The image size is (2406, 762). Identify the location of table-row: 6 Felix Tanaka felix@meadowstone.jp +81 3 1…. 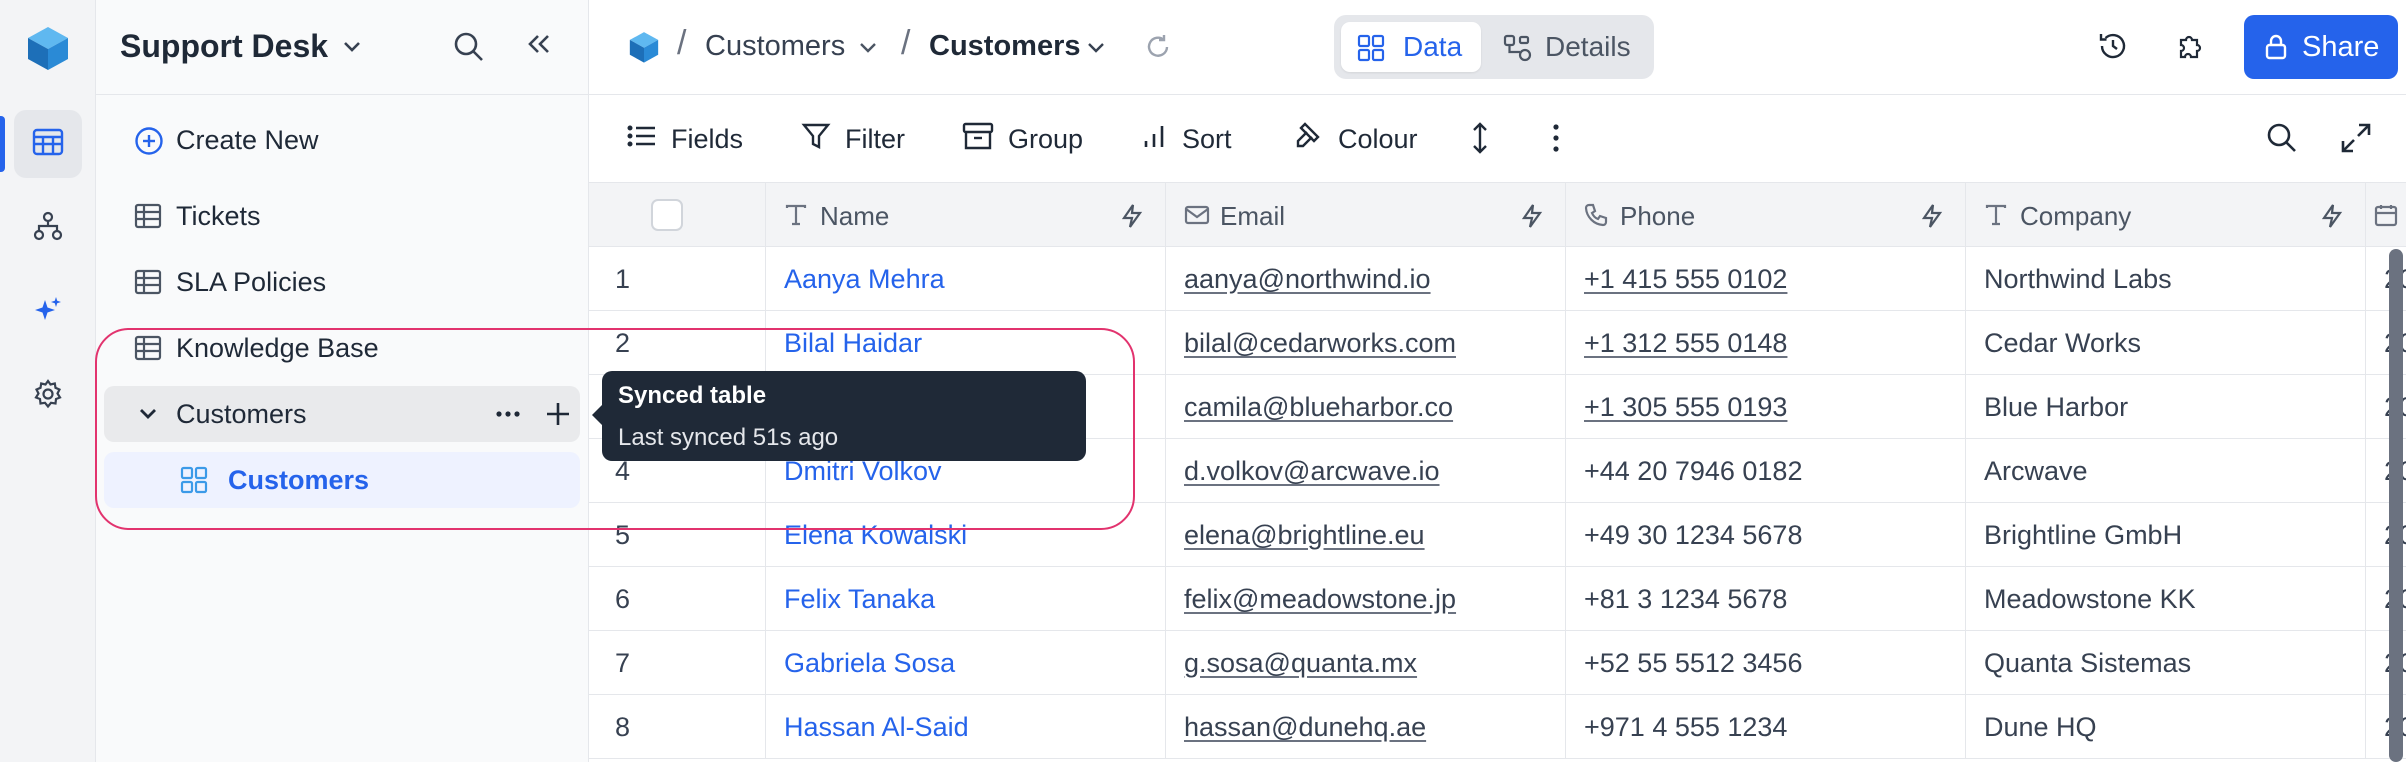
(1497, 599).